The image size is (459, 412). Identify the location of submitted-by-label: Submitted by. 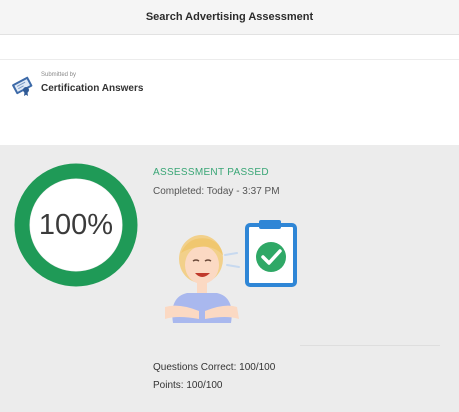
(59, 75).